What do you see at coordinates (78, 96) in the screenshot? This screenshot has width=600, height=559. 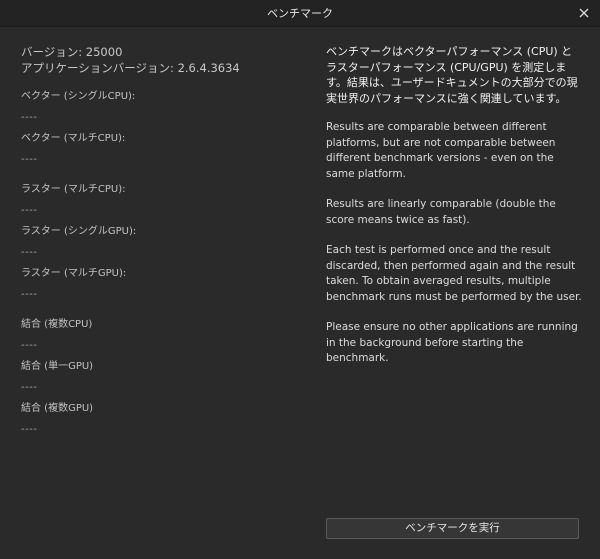 I see `benchmark-label: ベクター (シングルCPU):` at bounding box center [78, 96].